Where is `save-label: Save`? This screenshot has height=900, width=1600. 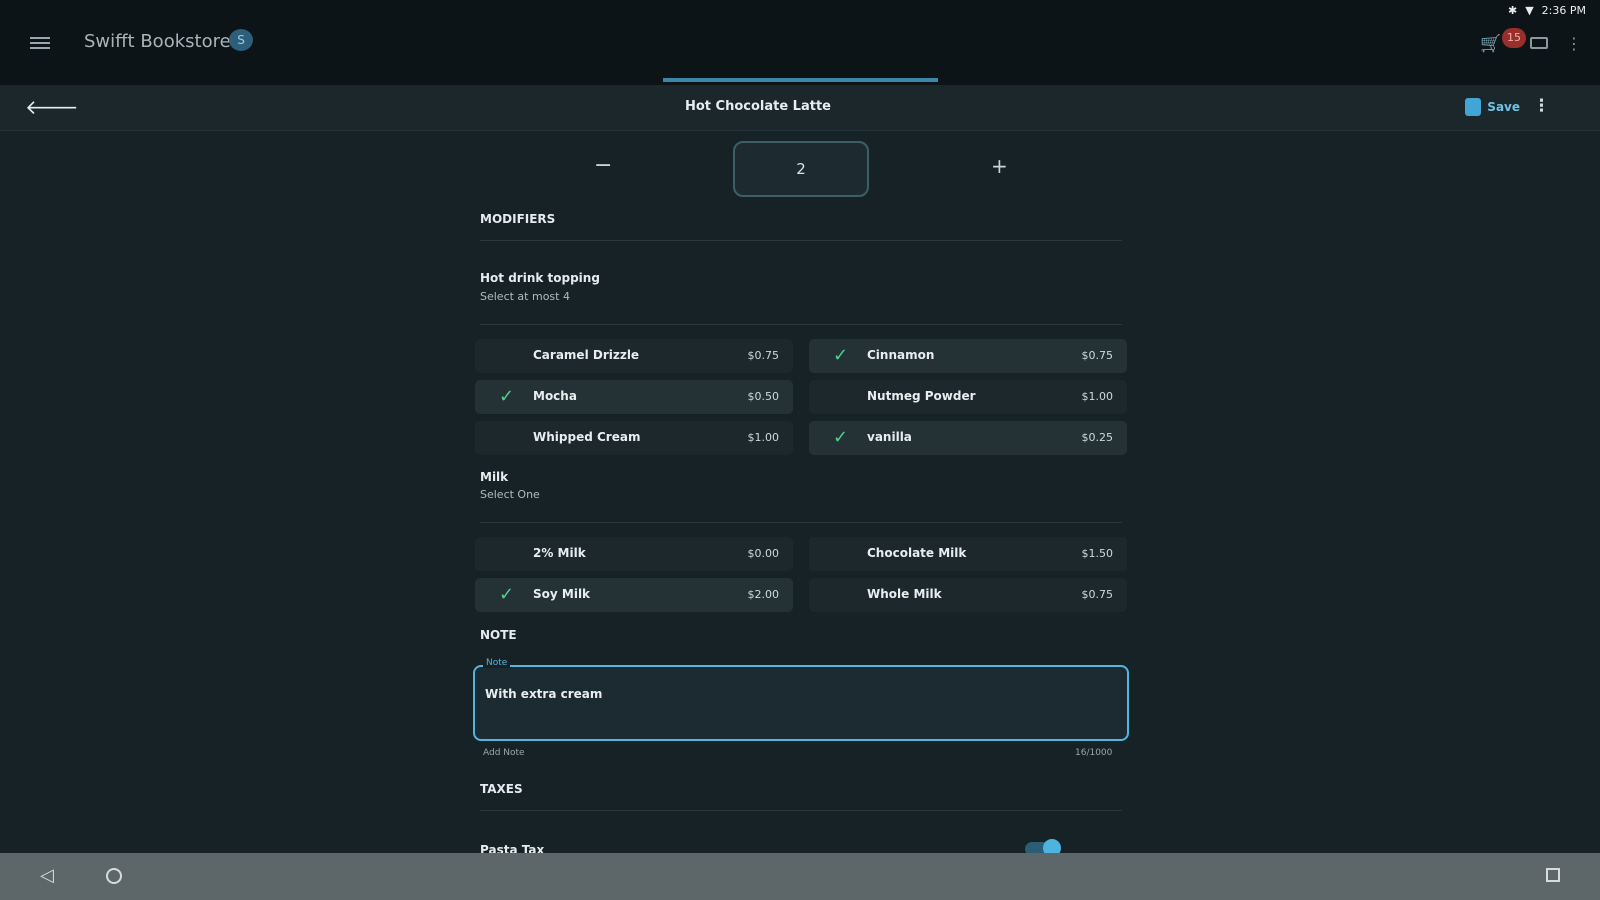 save-label: Save is located at coordinates (1503, 107).